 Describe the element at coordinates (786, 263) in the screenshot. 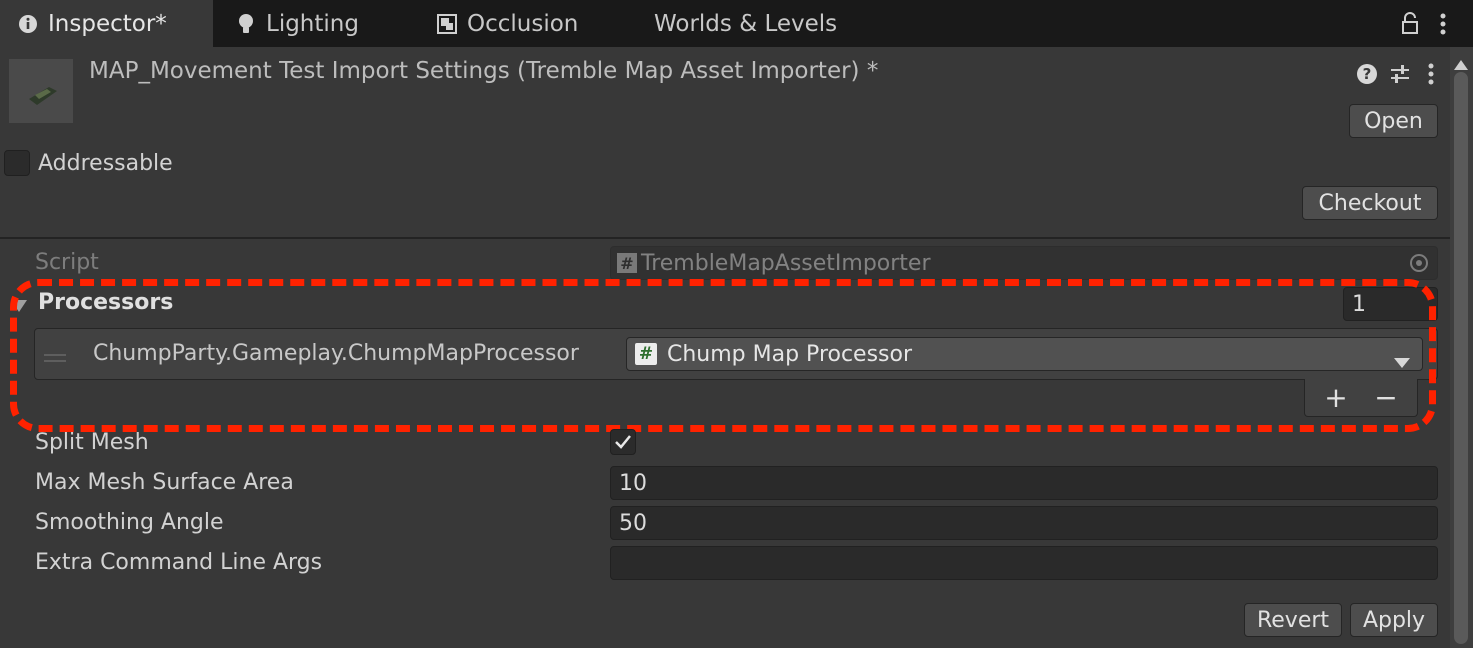

I see `script-value: TrembleMapAssetImporter` at that location.